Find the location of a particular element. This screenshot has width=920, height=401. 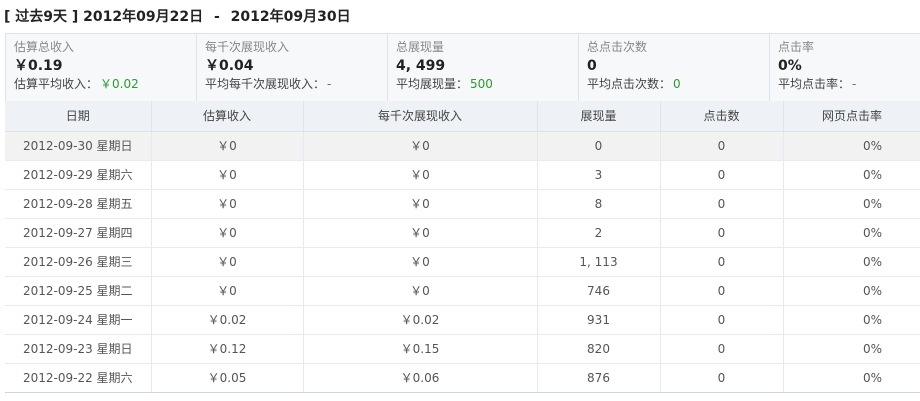

summary-average: 估算平均收入： ￥0.02 is located at coordinates (105, 84).